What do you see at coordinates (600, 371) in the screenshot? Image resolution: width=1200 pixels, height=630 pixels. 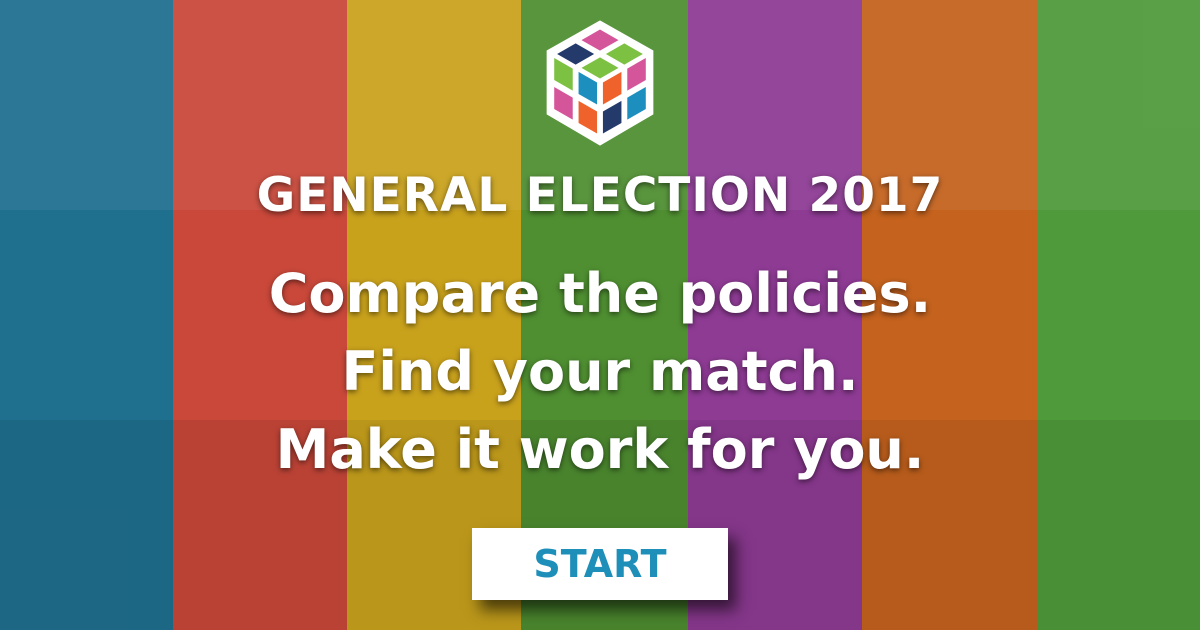 I see `tagline-match: Find your match.` at bounding box center [600, 371].